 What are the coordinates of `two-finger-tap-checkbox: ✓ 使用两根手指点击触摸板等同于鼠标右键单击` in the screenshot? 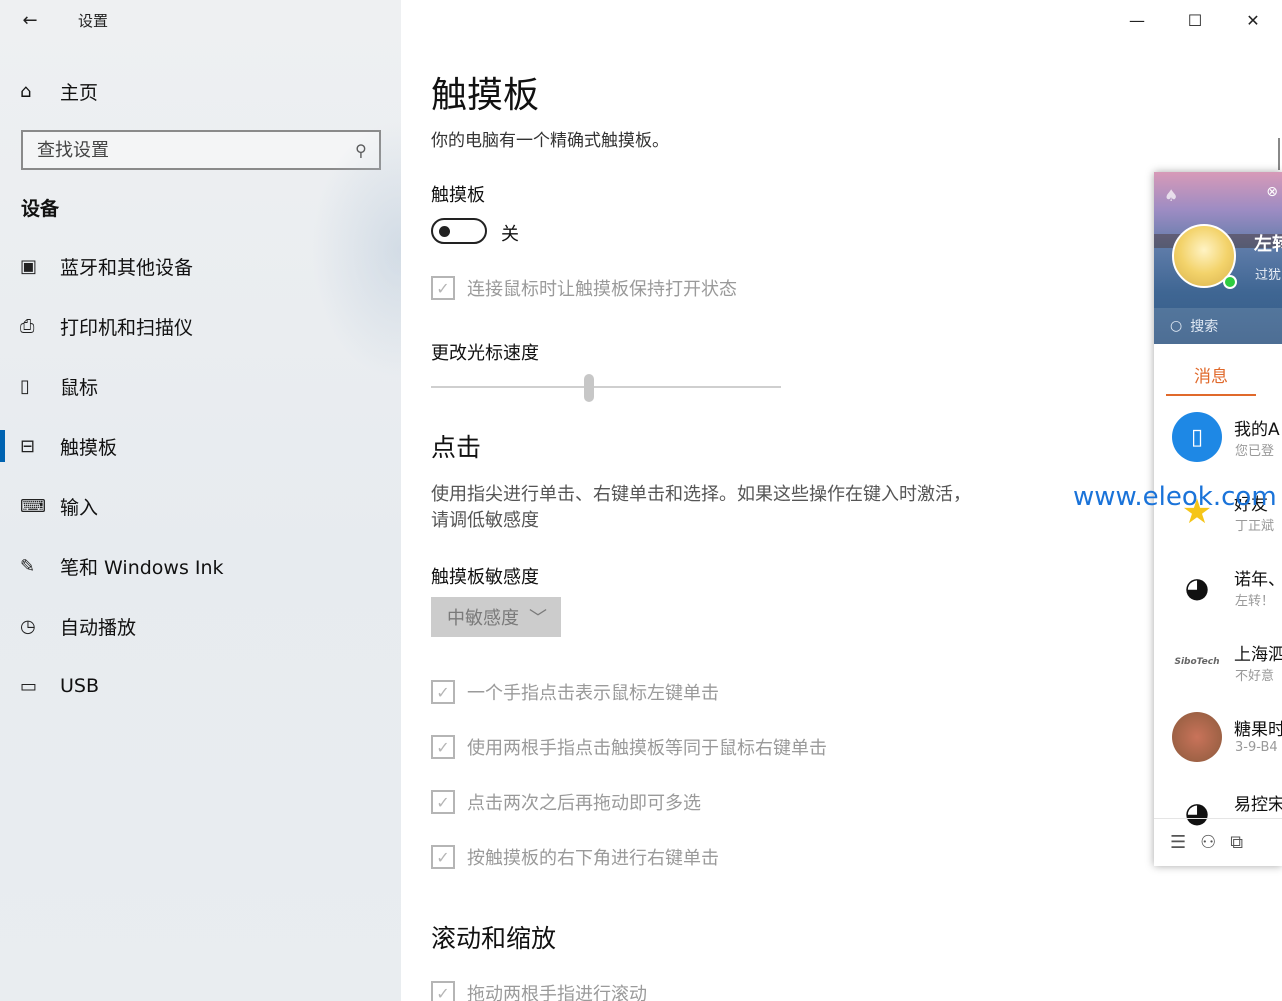 It's located at (629, 747).